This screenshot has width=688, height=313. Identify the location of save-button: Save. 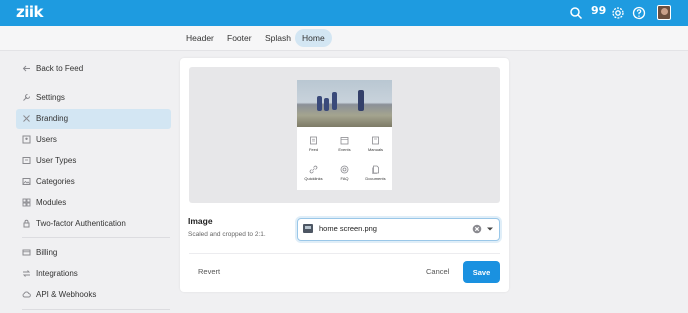
(481, 272).